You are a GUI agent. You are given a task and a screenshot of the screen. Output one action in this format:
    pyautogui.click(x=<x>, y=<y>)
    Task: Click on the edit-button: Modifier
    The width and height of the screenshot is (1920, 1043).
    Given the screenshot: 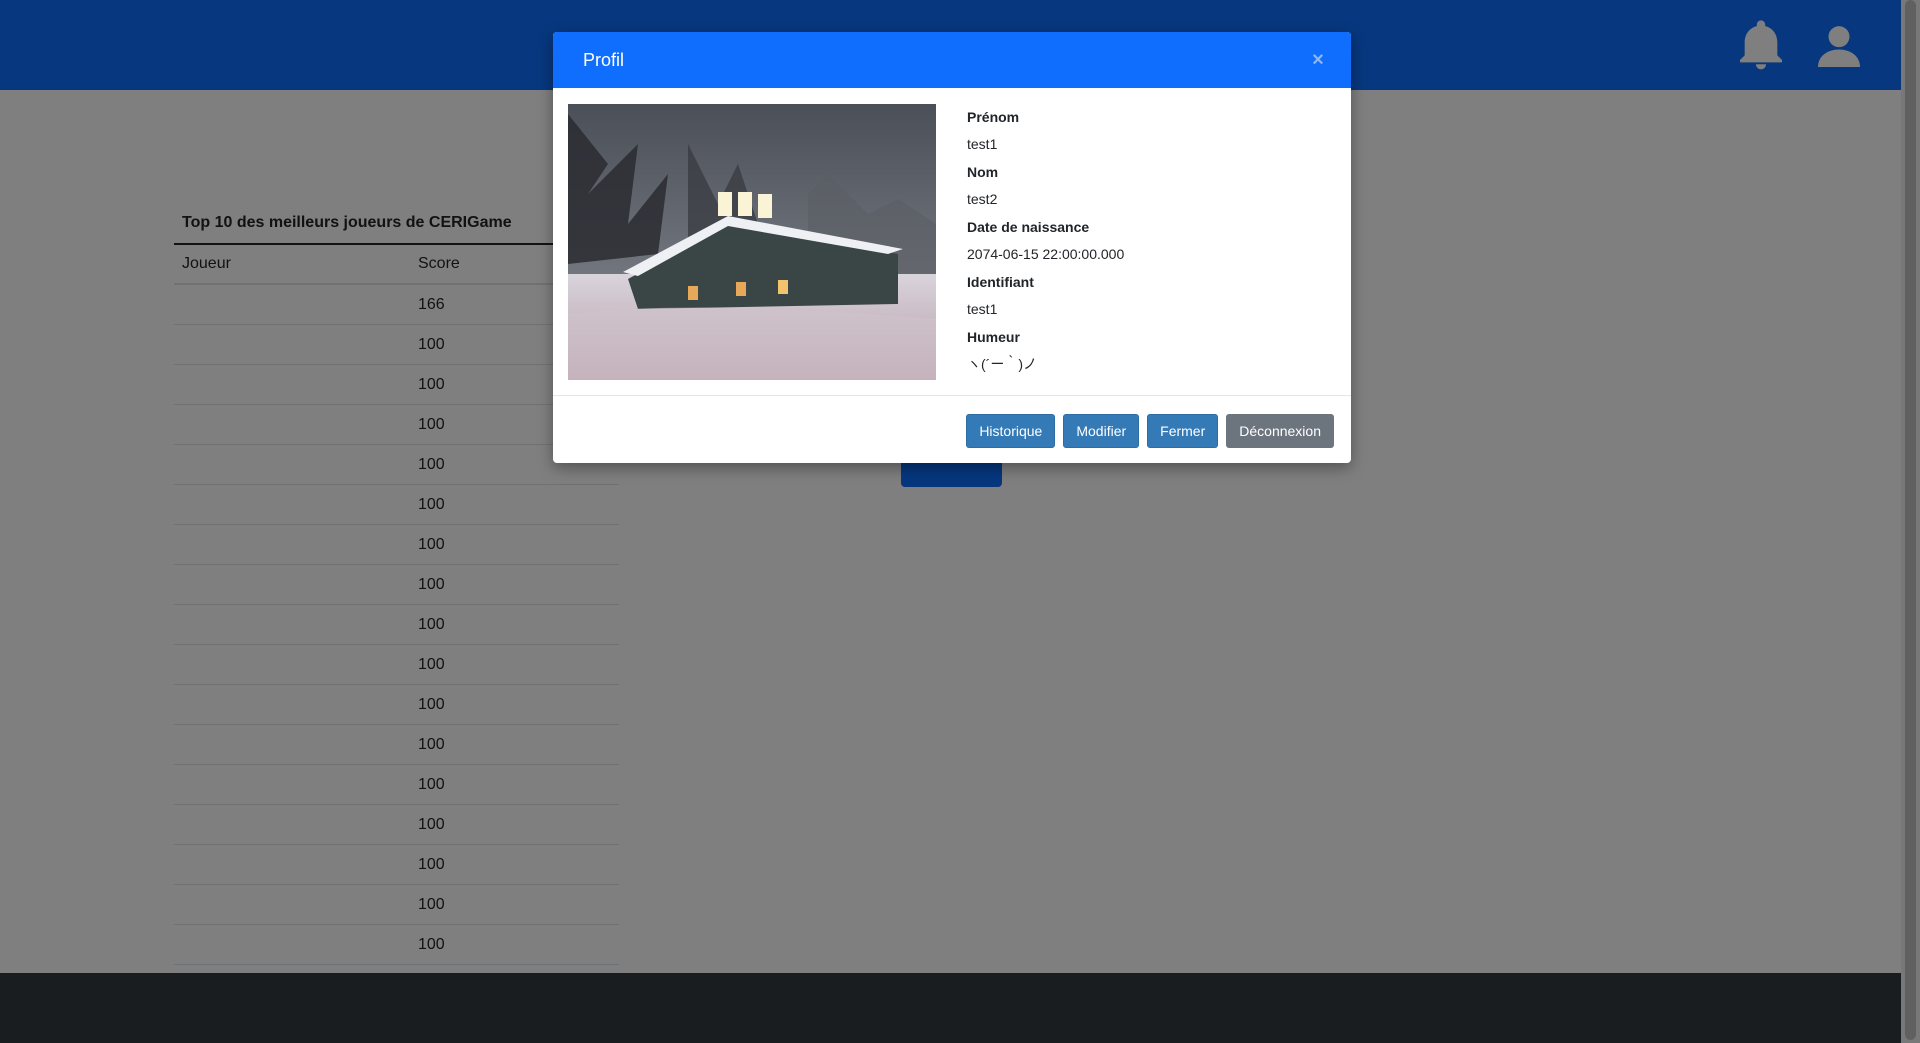 What is the action you would take?
    pyautogui.click(x=1101, y=431)
    